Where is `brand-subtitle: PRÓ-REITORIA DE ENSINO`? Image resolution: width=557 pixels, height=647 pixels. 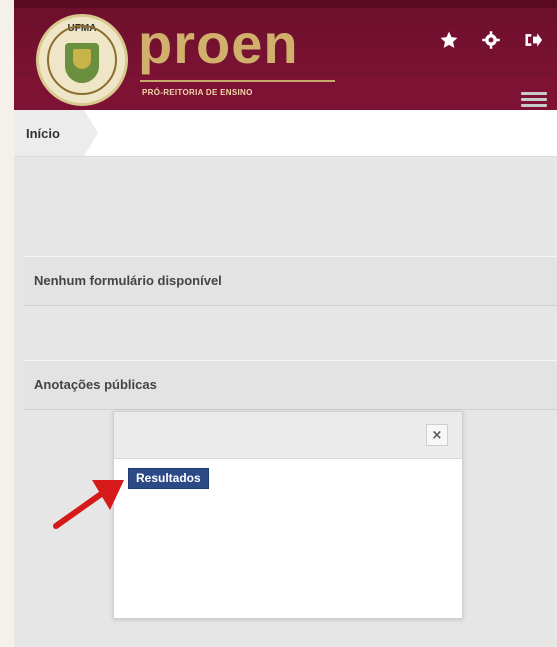 brand-subtitle: PRÓ-REITORIA DE ENSINO is located at coordinates (197, 92).